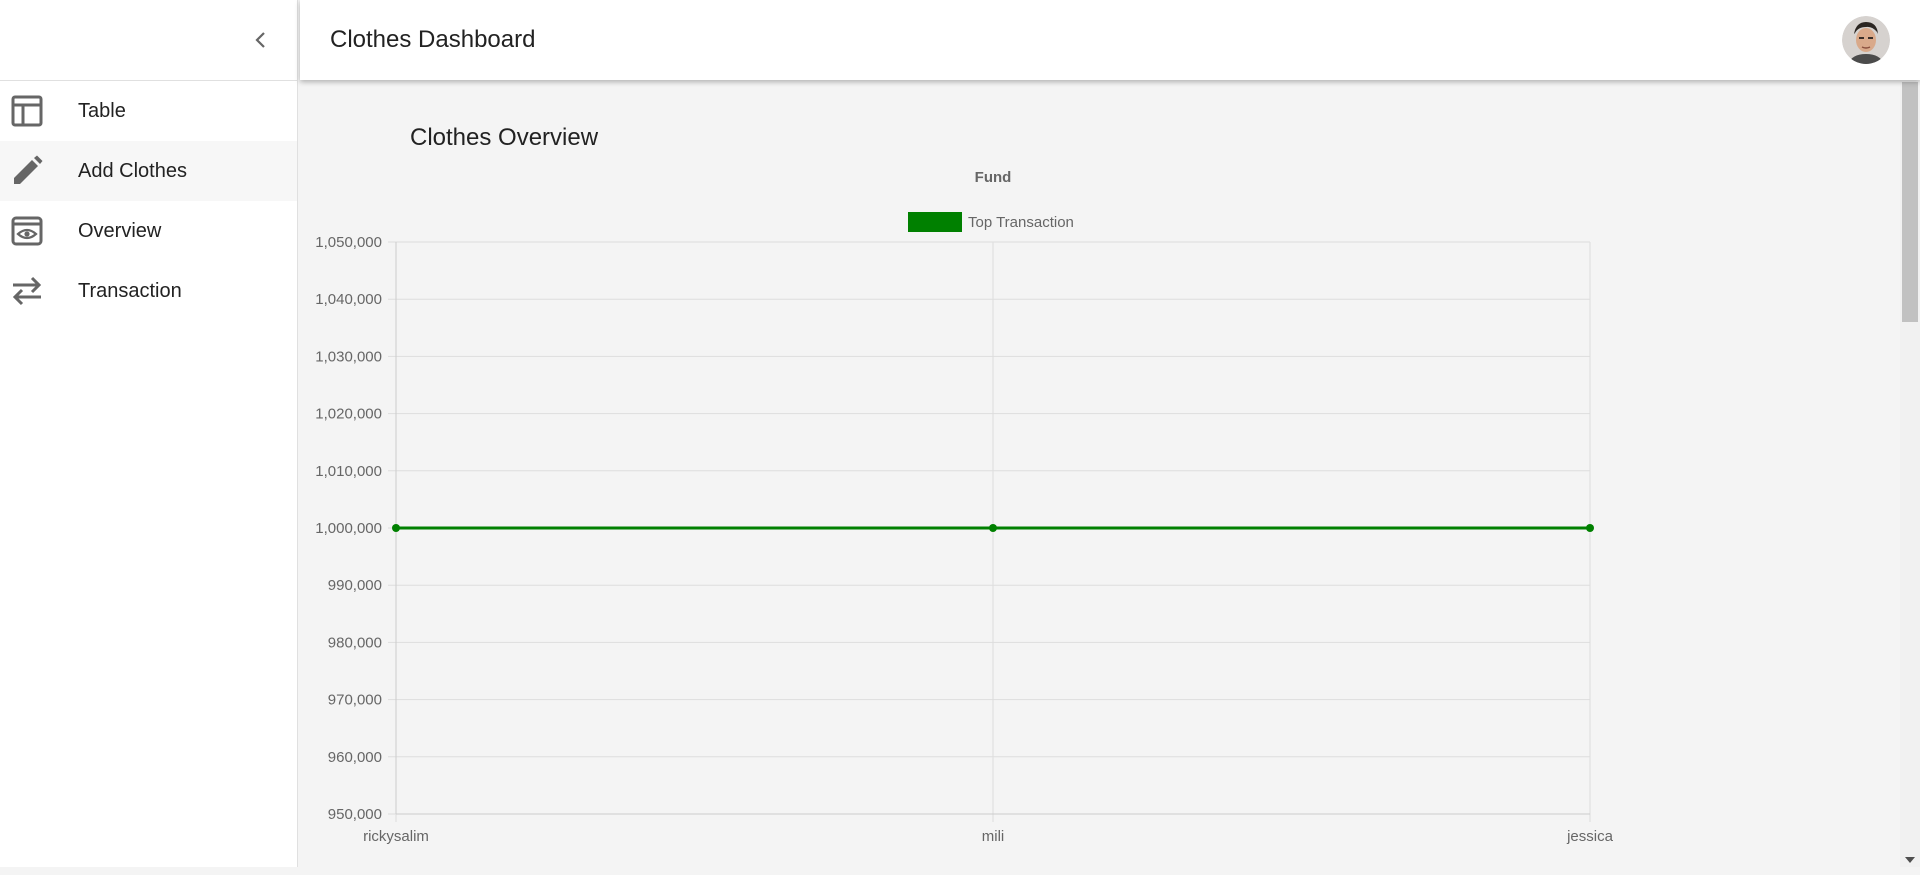 The height and width of the screenshot is (875, 1920). What do you see at coordinates (433, 39) in the screenshot?
I see `page-title: Clothes Dashboard` at bounding box center [433, 39].